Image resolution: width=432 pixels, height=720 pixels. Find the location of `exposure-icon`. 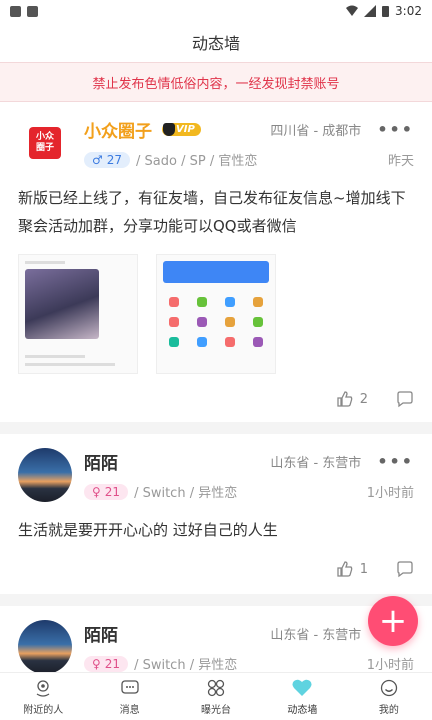

exposure-icon is located at coordinates (216, 687).